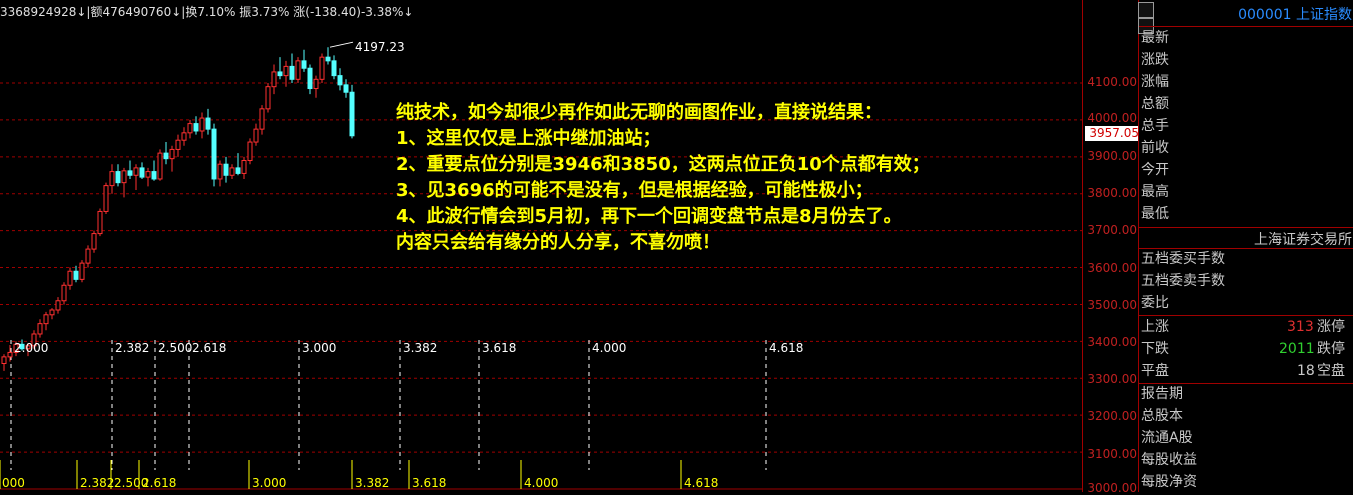 Image resolution: width=1353 pixels, height=495 pixels. What do you see at coordinates (209, 348) in the screenshot?
I see `fib-upper-label: 2.618` at bounding box center [209, 348].